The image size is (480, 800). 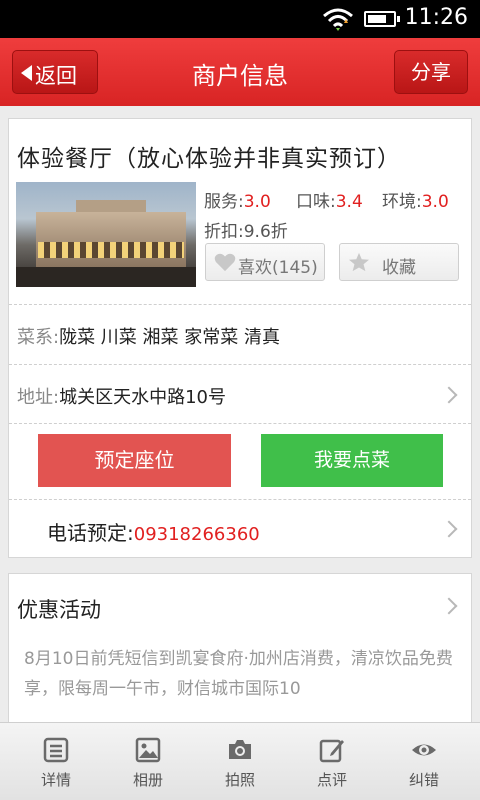 I want to click on discount: 折扣:9.6折, so click(x=246, y=232).